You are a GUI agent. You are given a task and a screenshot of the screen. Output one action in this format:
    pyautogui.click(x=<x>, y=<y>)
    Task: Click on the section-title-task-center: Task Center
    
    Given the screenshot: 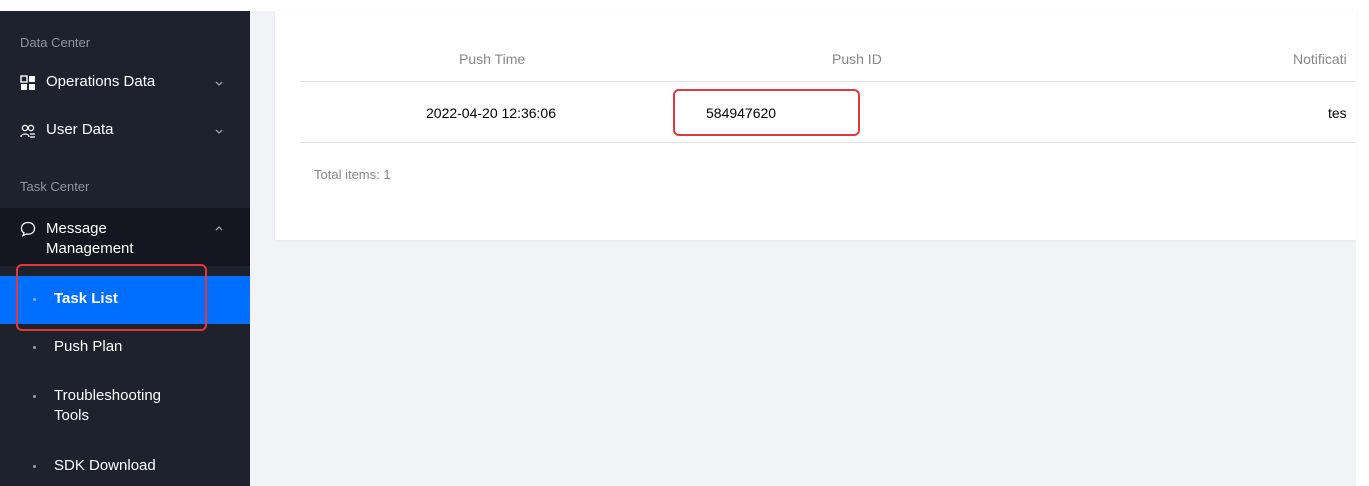 What is the action you would take?
    pyautogui.click(x=55, y=186)
    